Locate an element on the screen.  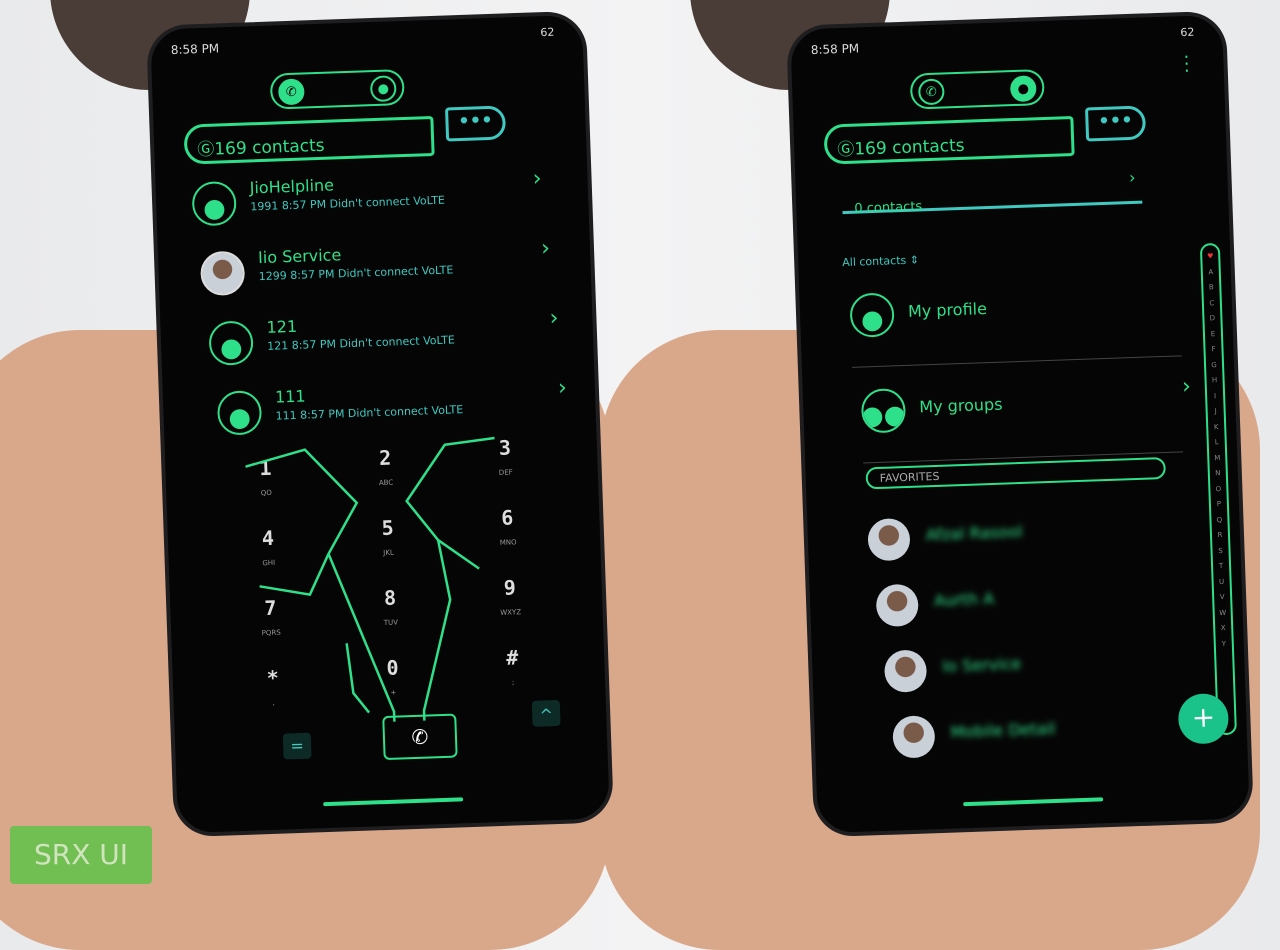
index-letter: K is located at coordinates (1216, 427).